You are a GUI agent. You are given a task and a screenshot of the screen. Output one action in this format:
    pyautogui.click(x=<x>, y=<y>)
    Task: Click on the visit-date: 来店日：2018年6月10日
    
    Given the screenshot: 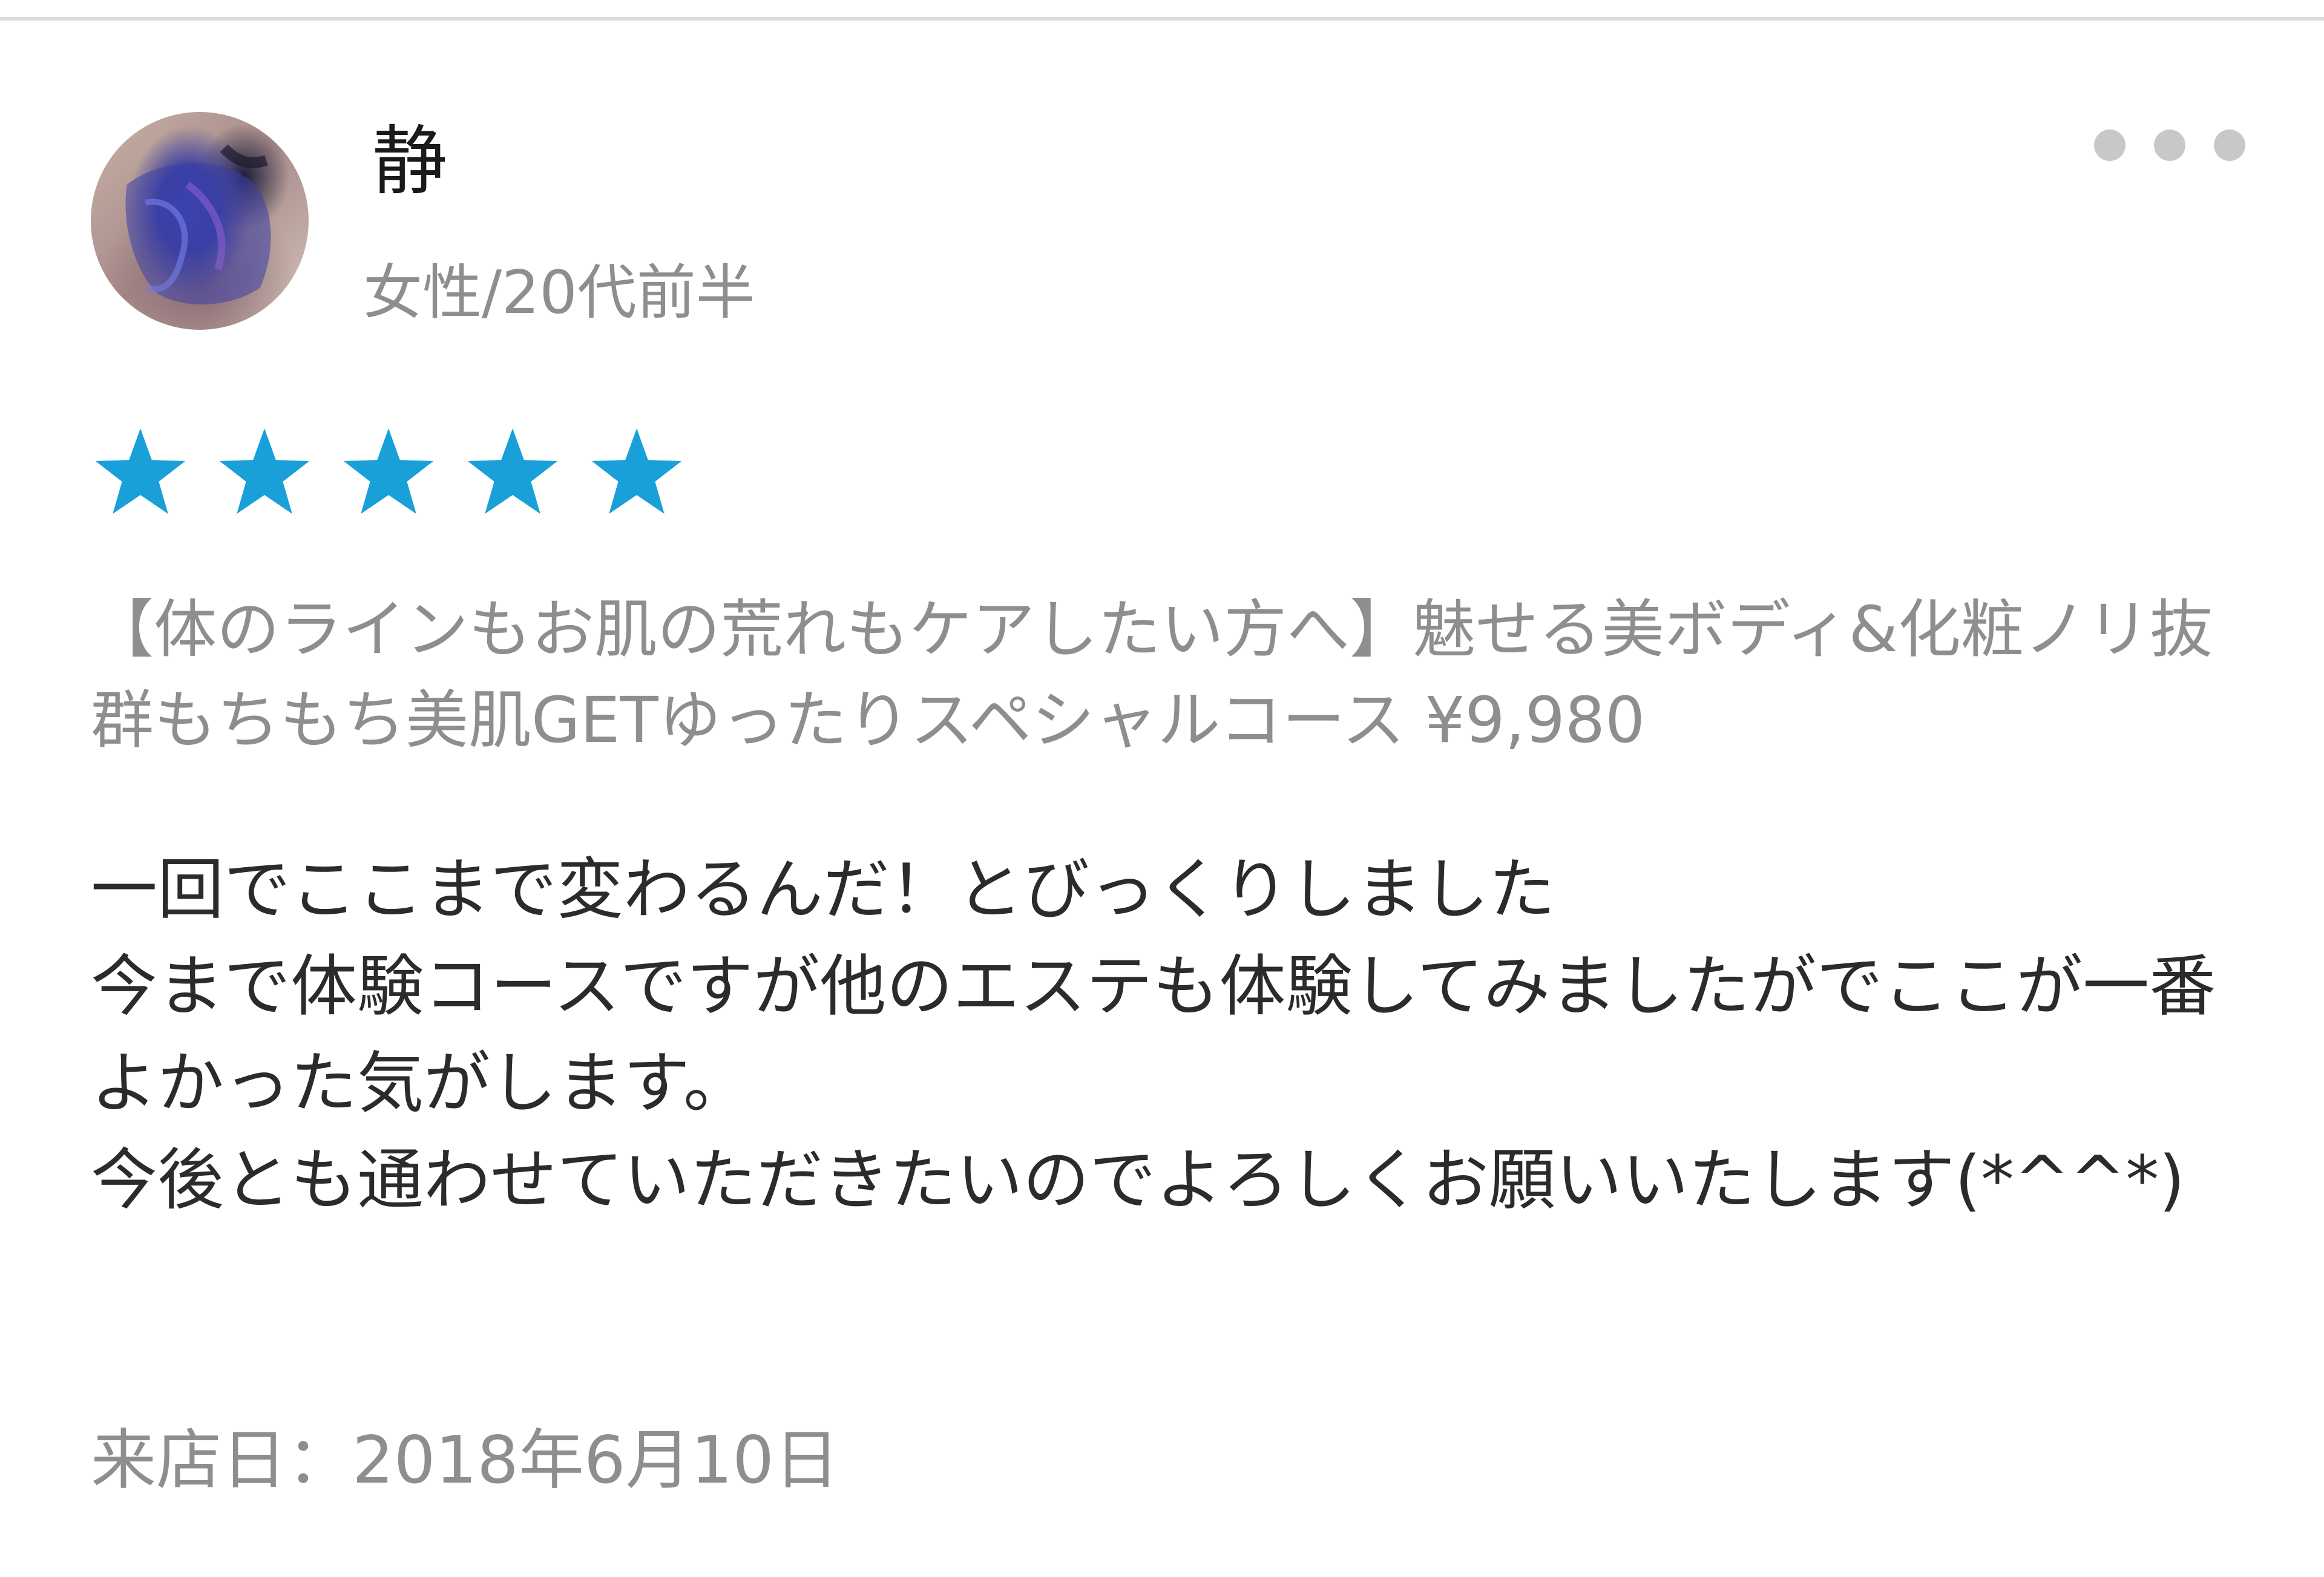 What is the action you would take?
    pyautogui.click(x=465, y=1460)
    